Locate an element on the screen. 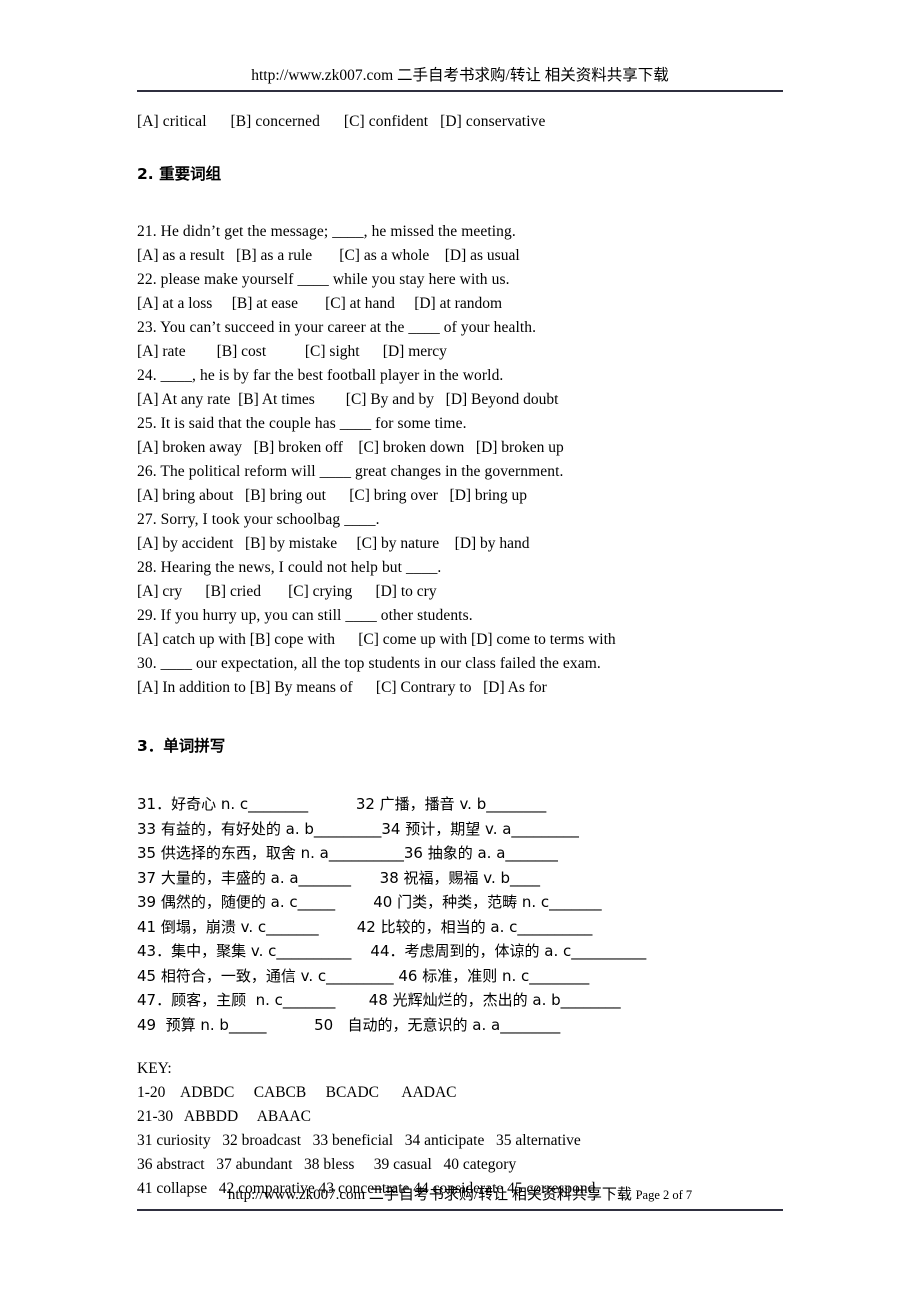 This screenshot has width=920, height=1302. section-heading-spelling: 3．单词拼写 is located at coordinates (181, 746).